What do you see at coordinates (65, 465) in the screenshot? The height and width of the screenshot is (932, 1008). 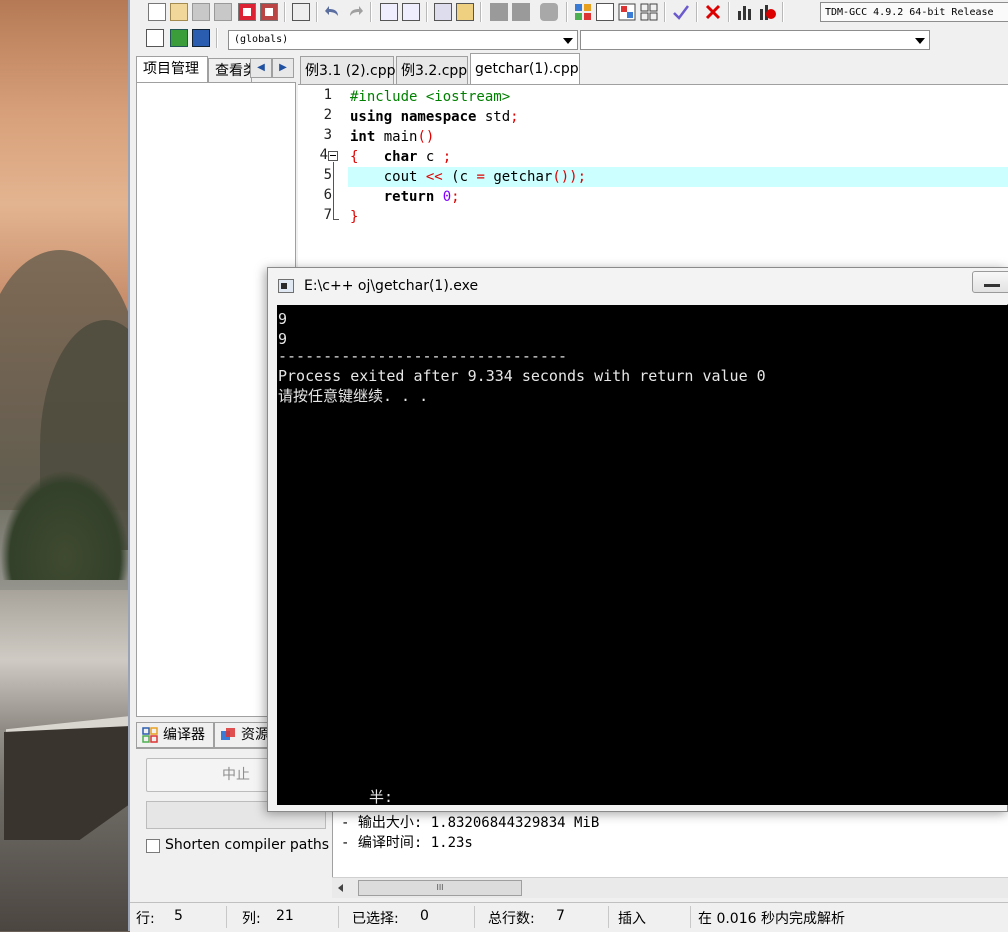 I see `desktop-wallpaper` at bounding box center [65, 465].